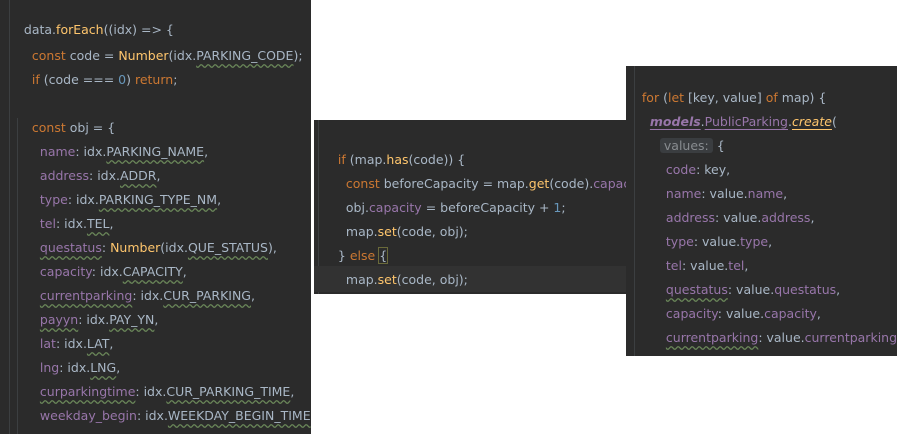  What do you see at coordinates (765, 107) in the screenshot?
I see `code-line: models.PublicParking.create(` at bounding box center [765, 107].